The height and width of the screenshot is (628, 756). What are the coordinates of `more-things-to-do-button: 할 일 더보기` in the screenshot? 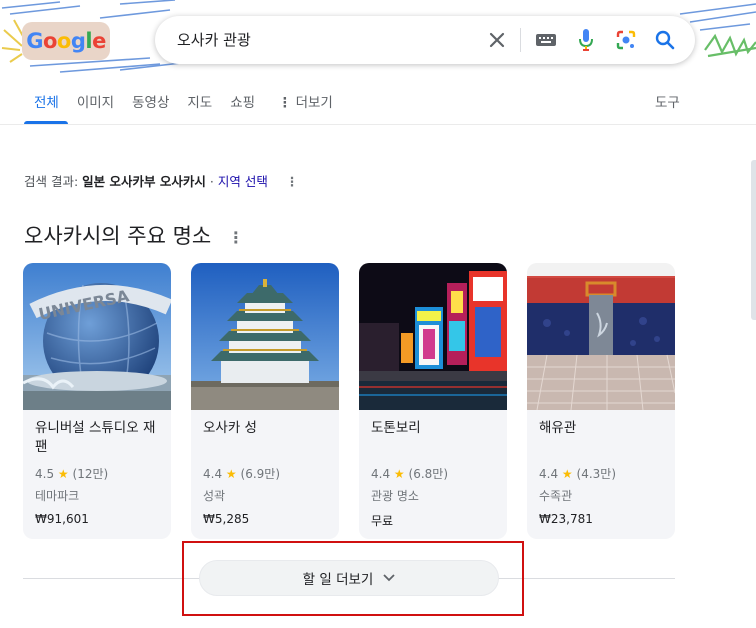 It's located at (349, 578).